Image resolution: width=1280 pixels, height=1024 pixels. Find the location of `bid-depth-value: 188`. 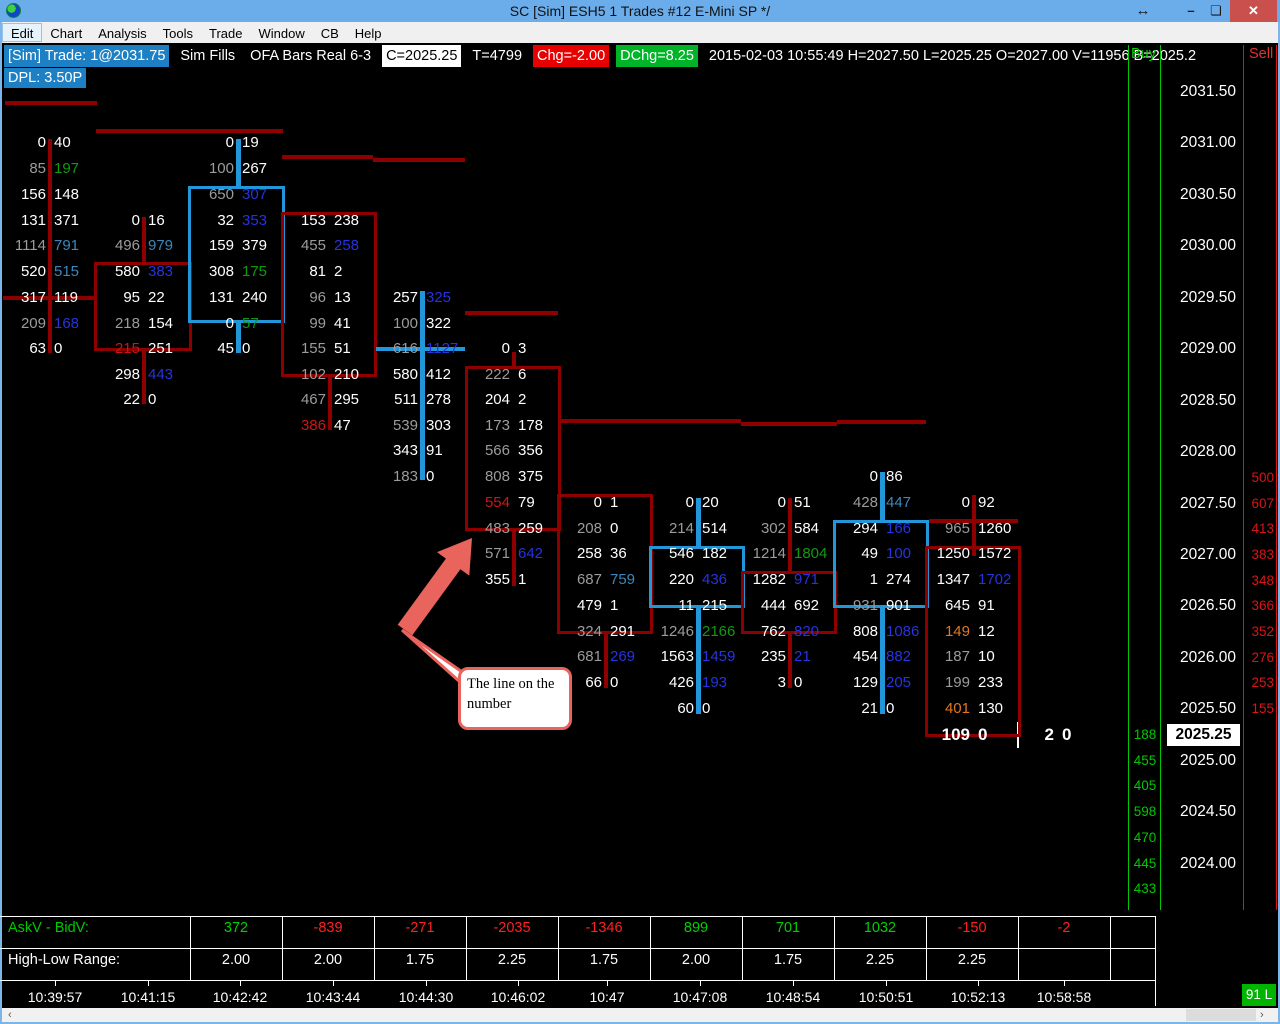

bid-depth-value: 188 is located at coordinates (1145, 734).